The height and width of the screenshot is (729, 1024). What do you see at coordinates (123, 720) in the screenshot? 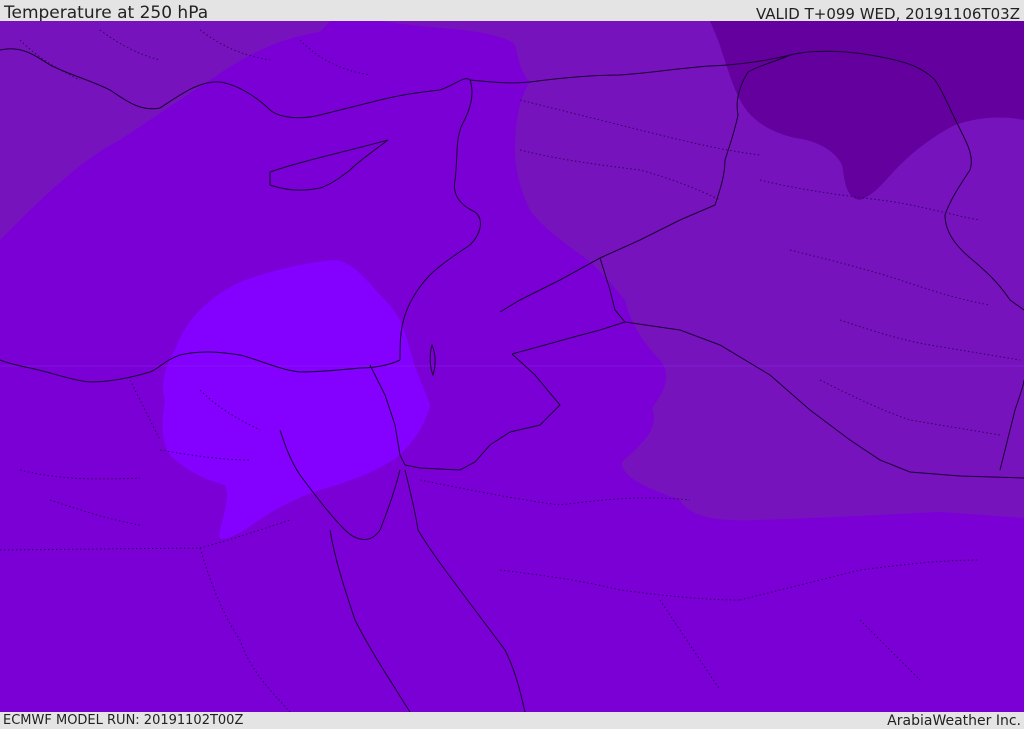
I see `model-run-label: ECMWF MODEL RUN: 20191102T00Z` at bounding box center [123, 720].